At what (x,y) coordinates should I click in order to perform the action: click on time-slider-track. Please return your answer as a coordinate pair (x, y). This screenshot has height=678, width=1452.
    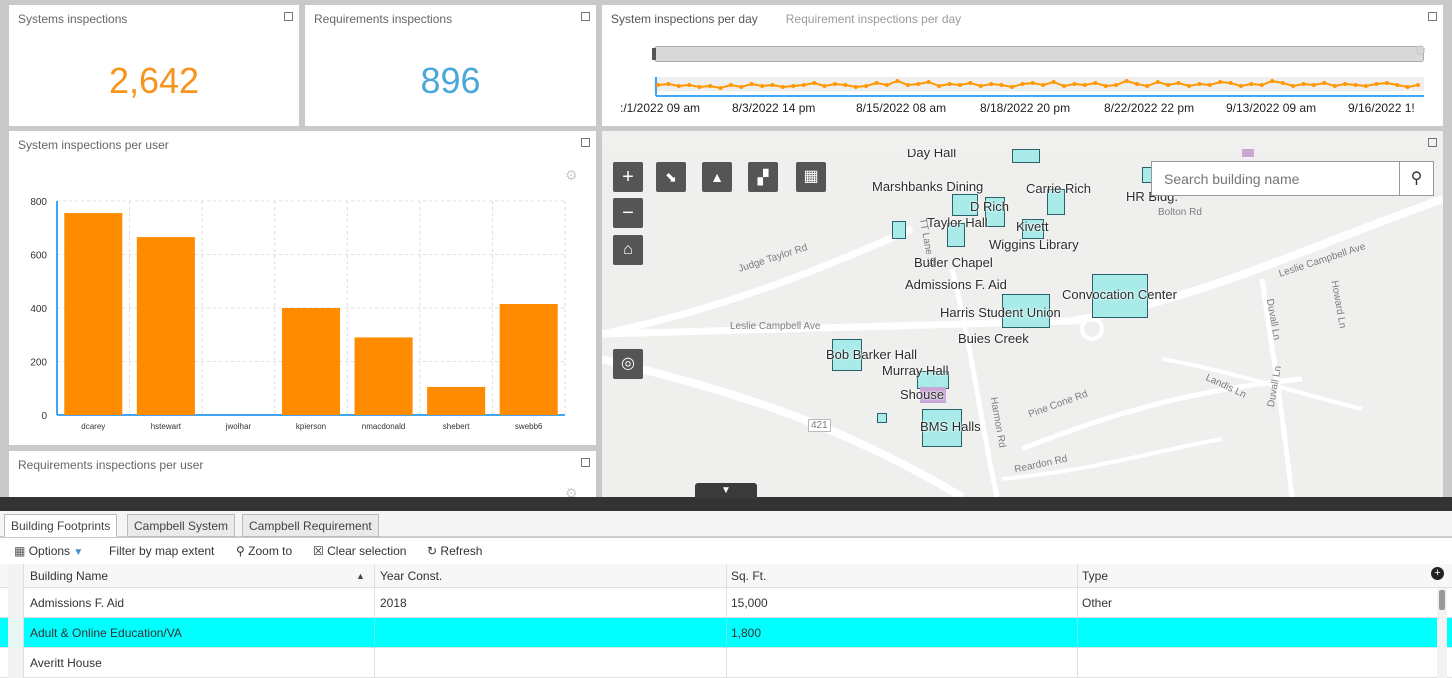
    Looking at the image, I should click on (1039, 54).